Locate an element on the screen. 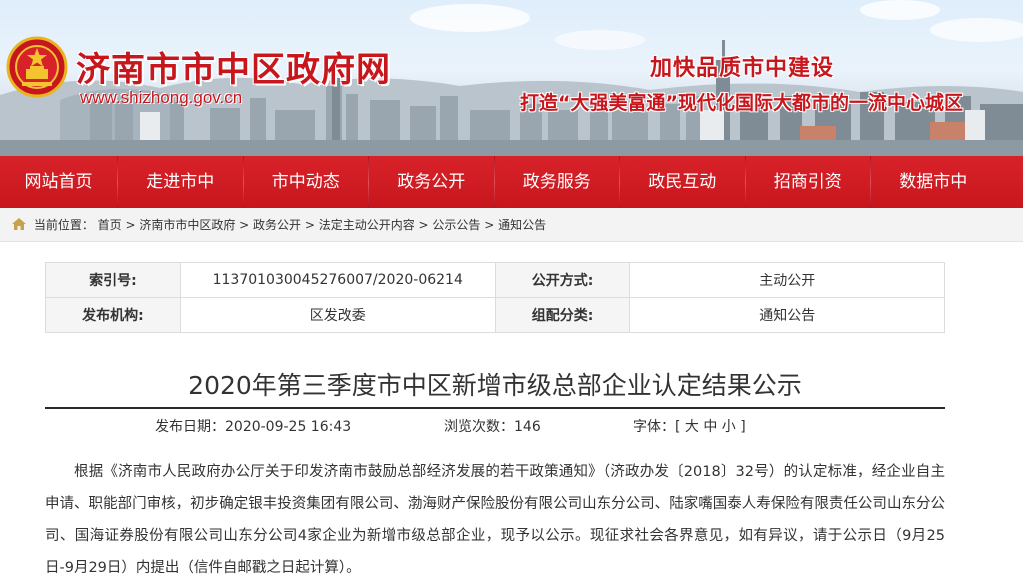  nav-item-gov-services: 政务服务 is located at coordinates (557, 182).